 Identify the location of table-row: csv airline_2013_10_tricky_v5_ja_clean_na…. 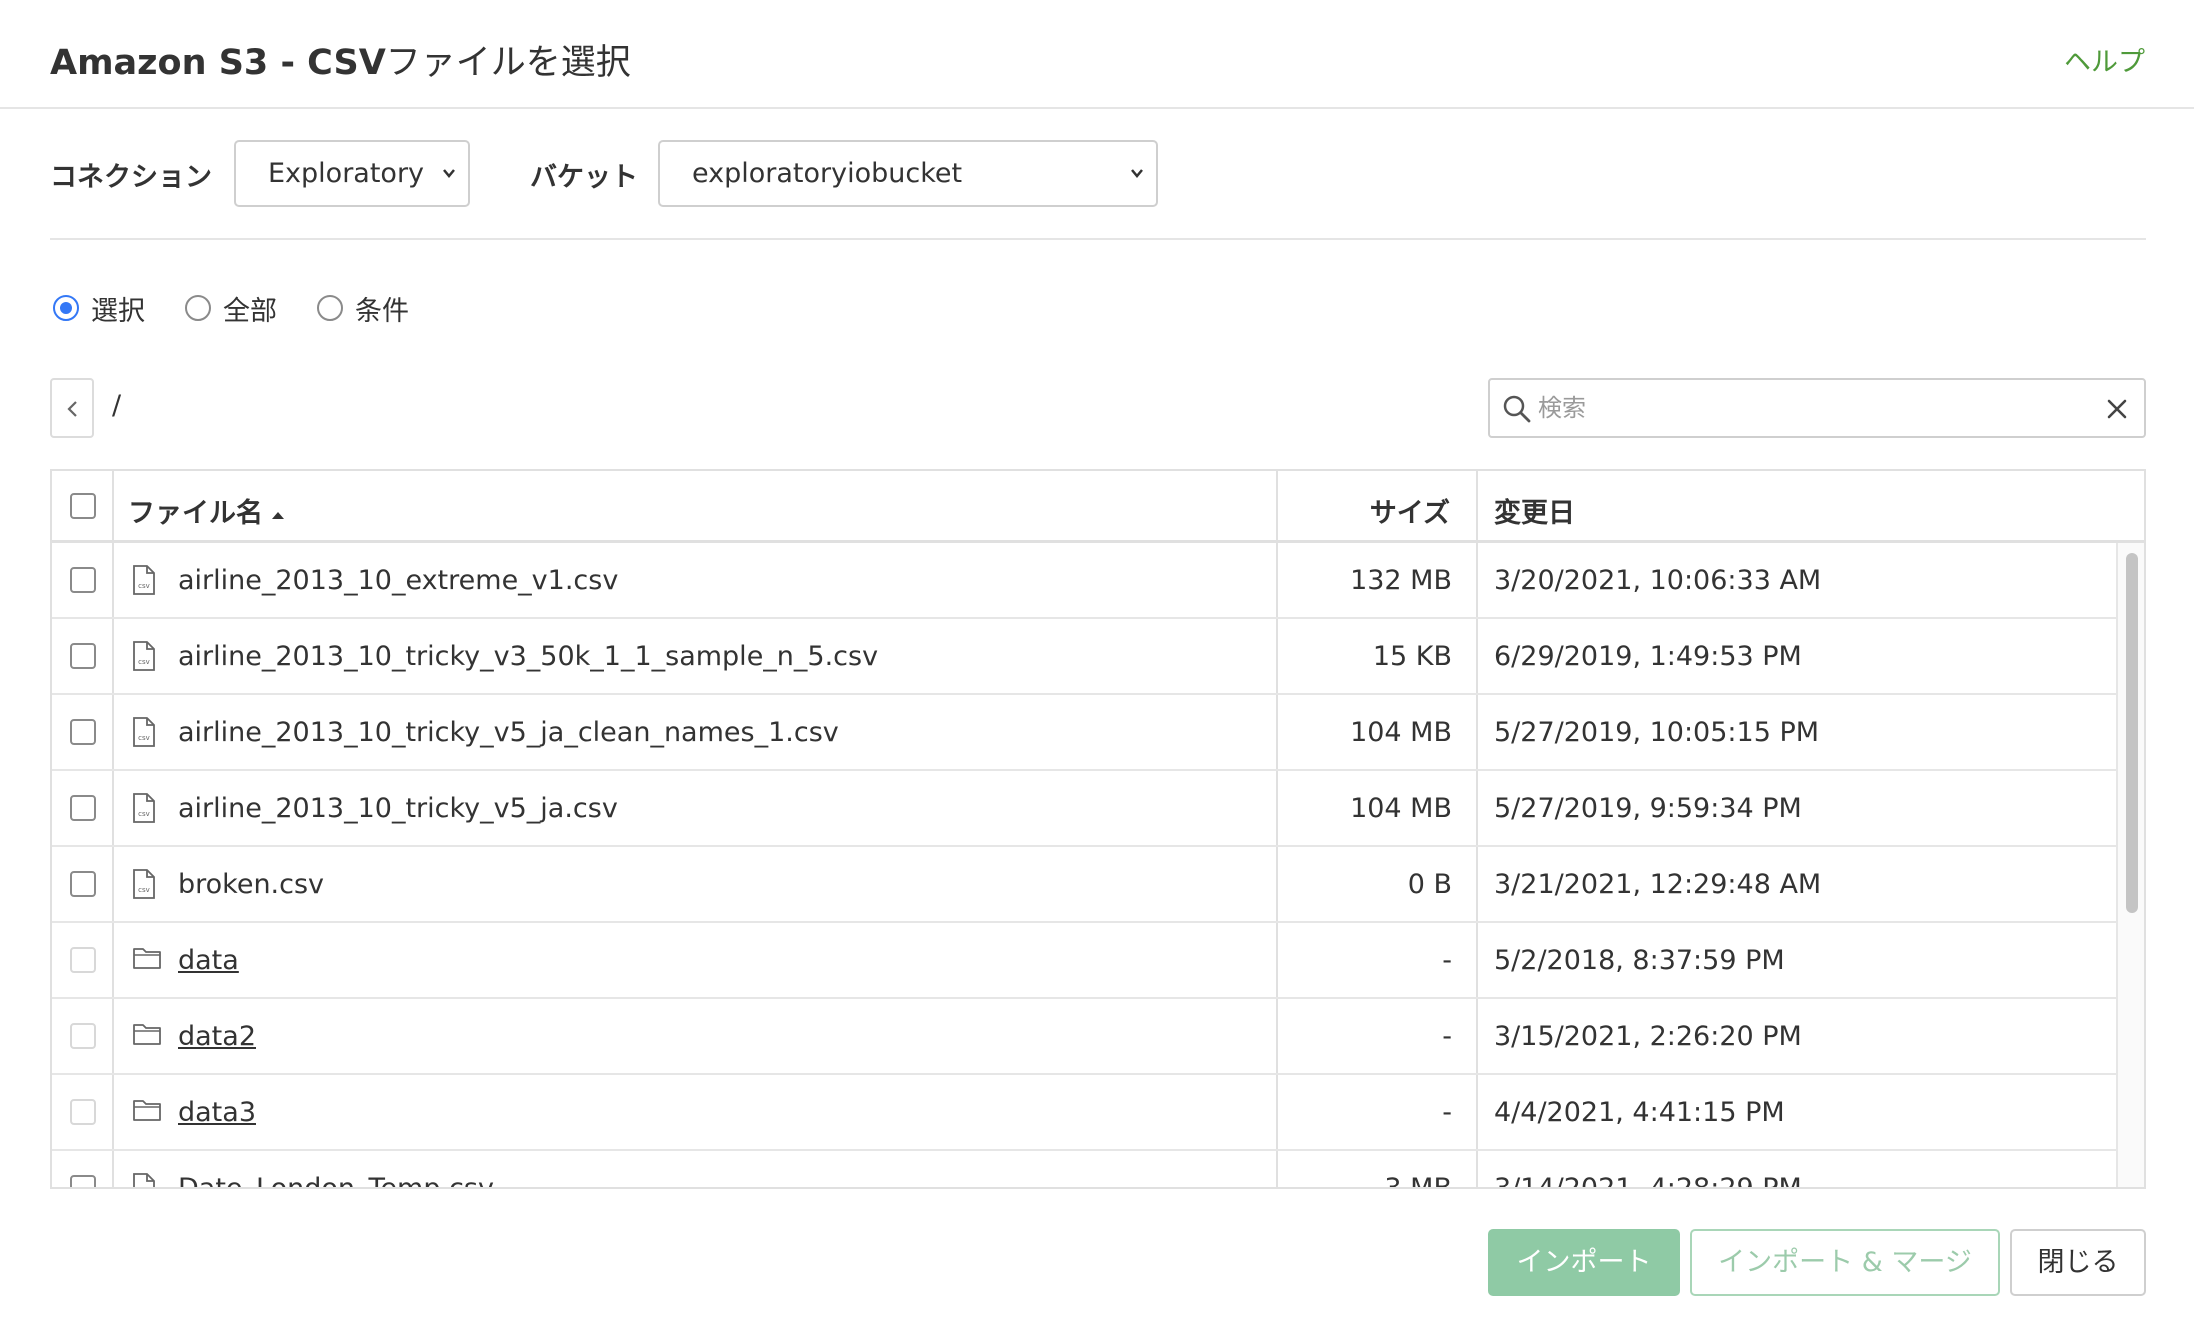
(1084, 733).